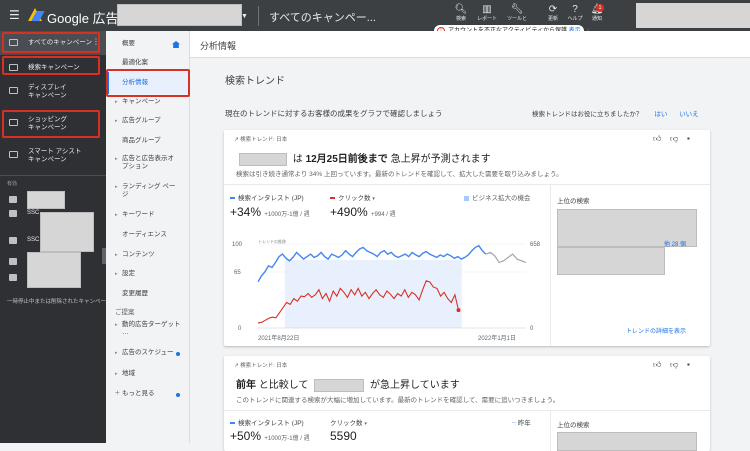 The image size is (750, 451). Describe the element at coordinates (270, 212) in the screenshot. I see `metric-value: +34% +1000万-1億 / 週` at that location.